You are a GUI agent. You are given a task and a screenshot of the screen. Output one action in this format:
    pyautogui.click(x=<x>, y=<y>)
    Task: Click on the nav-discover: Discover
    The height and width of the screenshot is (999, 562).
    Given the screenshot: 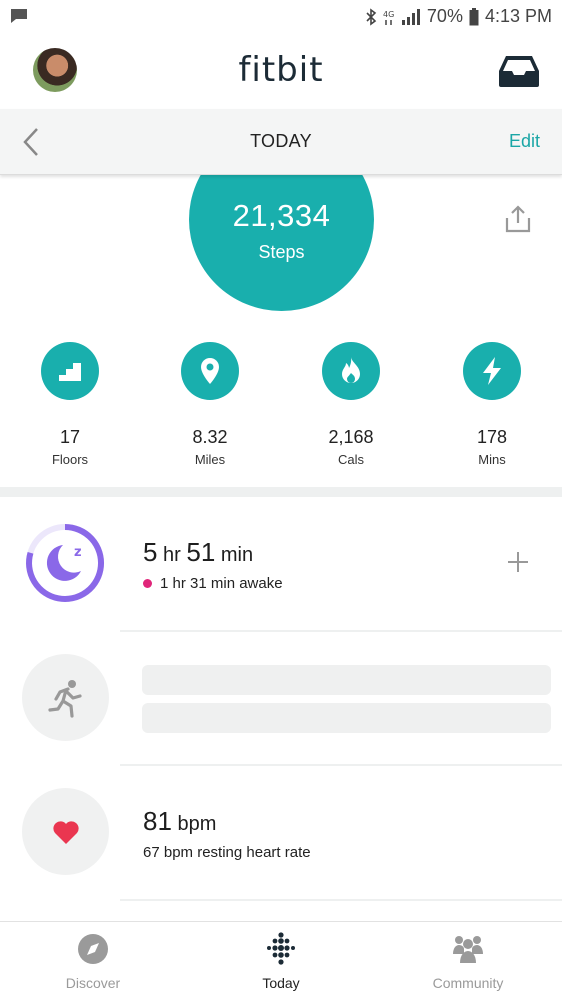 What is the action you would take?
    pyautogui.click(x=93, y=956)
    